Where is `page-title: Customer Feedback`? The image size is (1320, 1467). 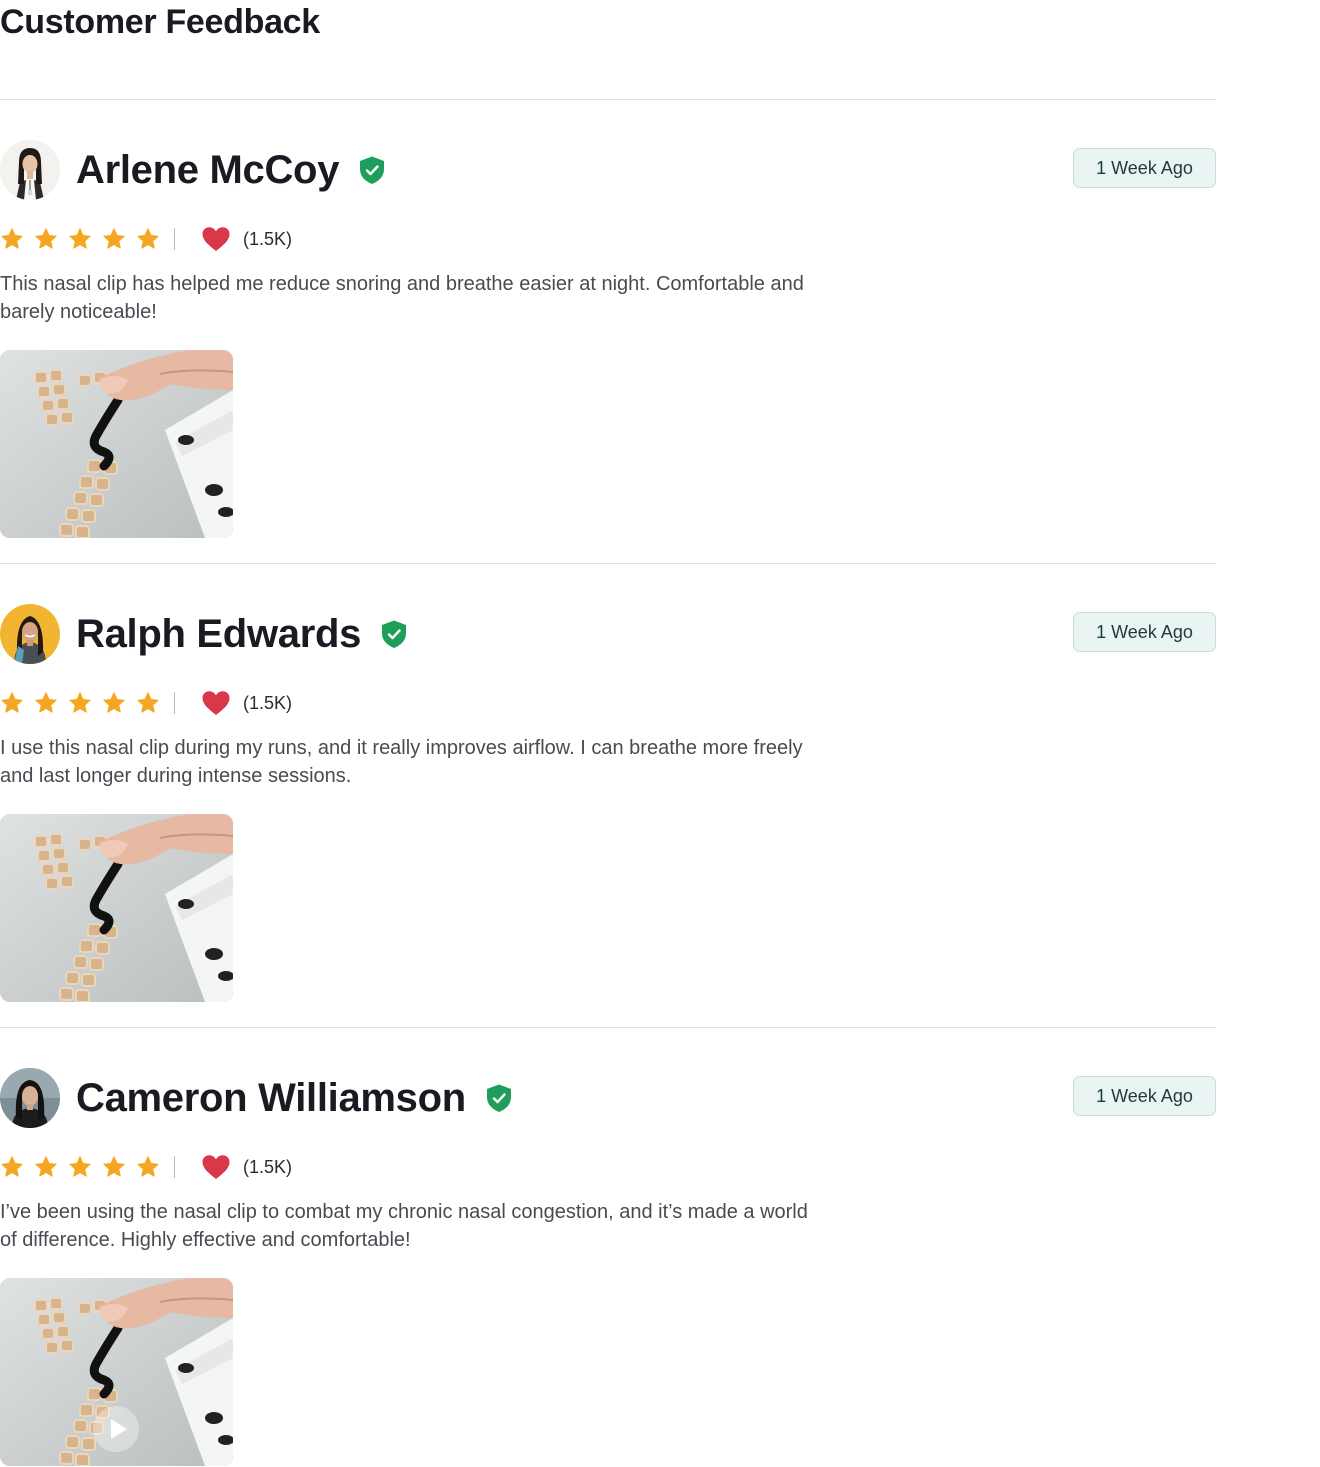 page-title: Customer Feedback is located at coordinates (160, 22).